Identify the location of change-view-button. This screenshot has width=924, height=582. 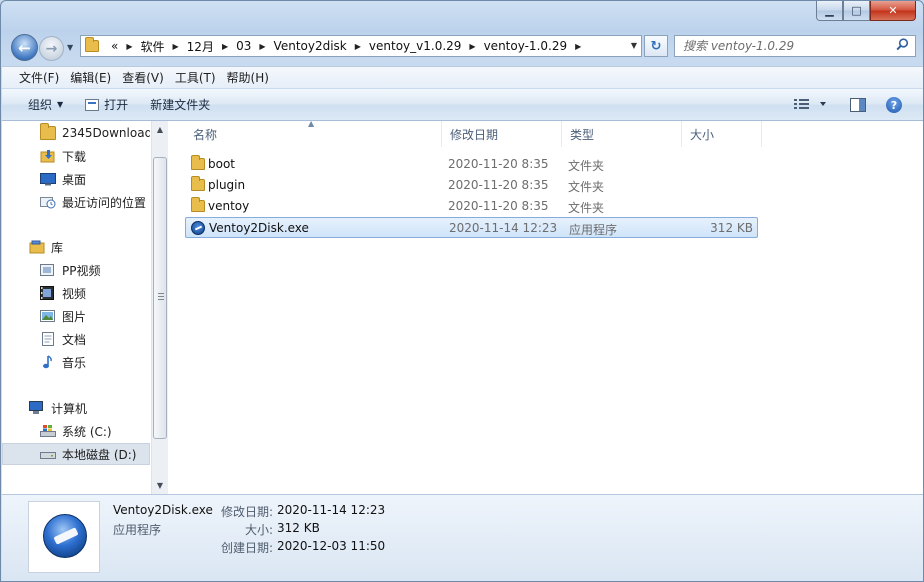
(810, 105).